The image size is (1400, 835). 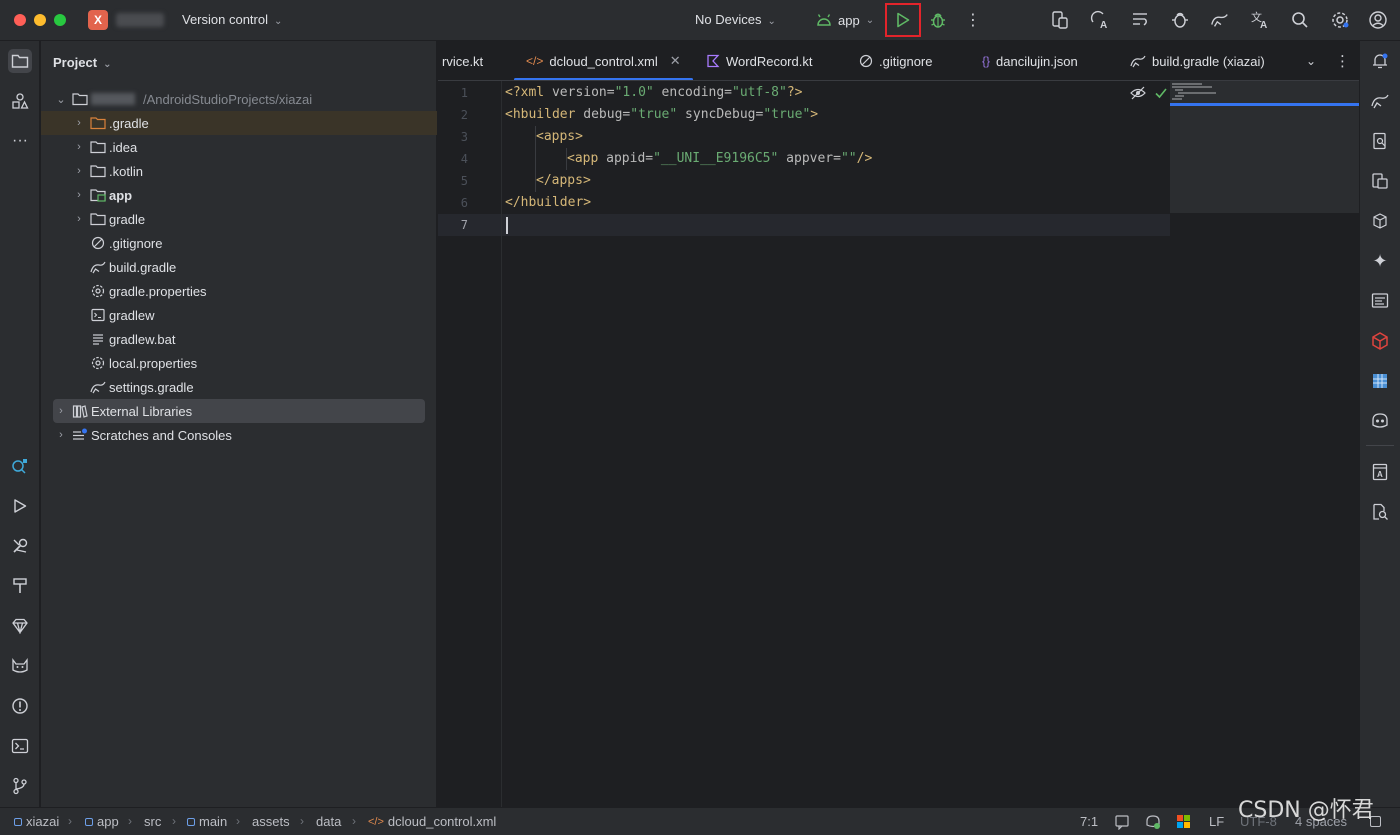 What do you see at coordinates (1380, 181) in the screenshot?
I see `running-devices-icon` at bounding box center [1380, 181].